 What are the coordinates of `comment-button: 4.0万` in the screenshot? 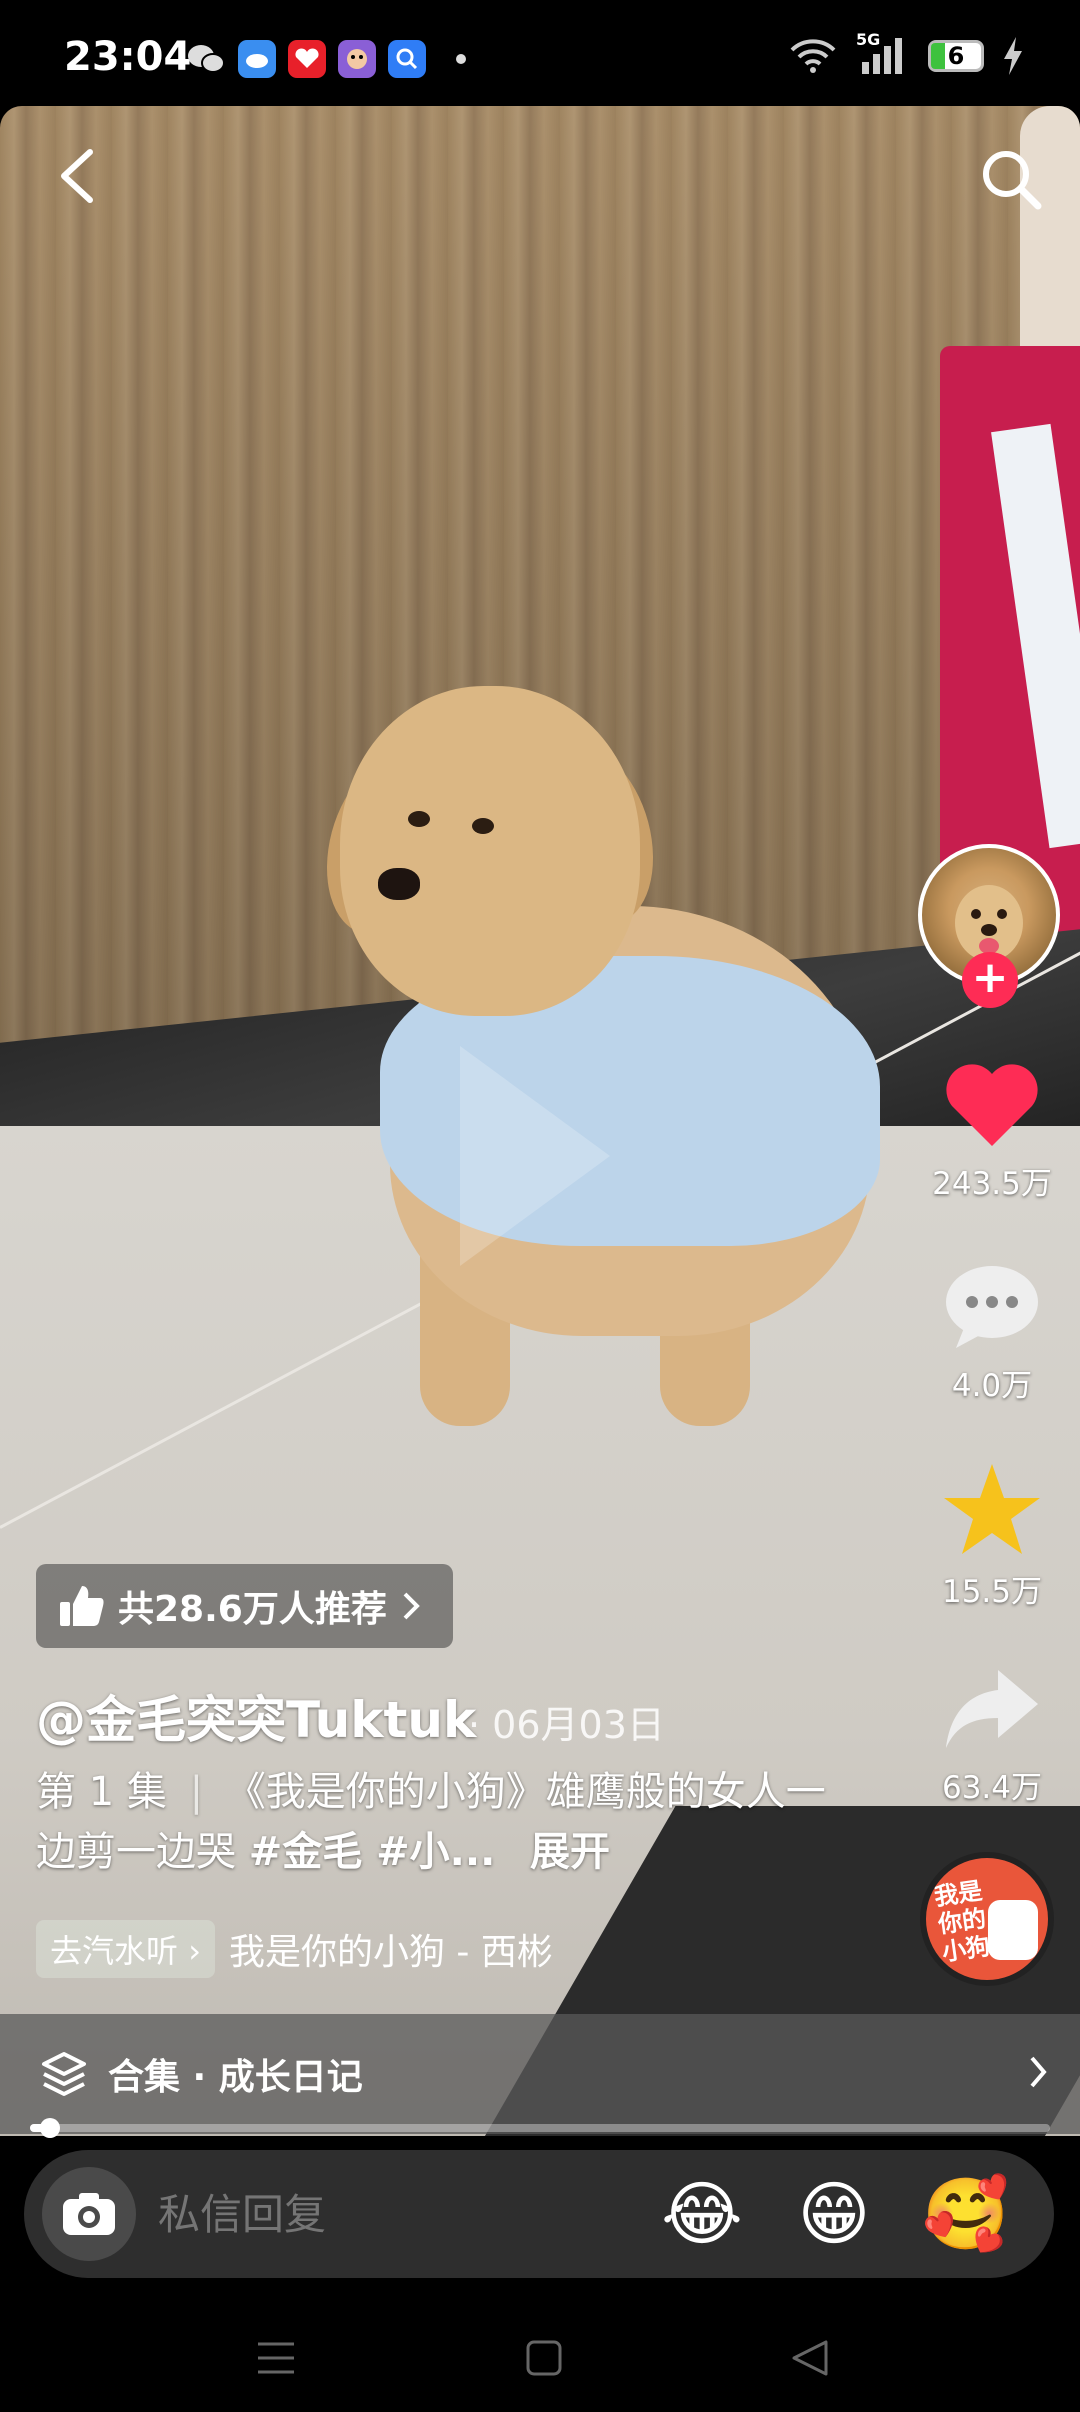 It's located at (992, 1333).